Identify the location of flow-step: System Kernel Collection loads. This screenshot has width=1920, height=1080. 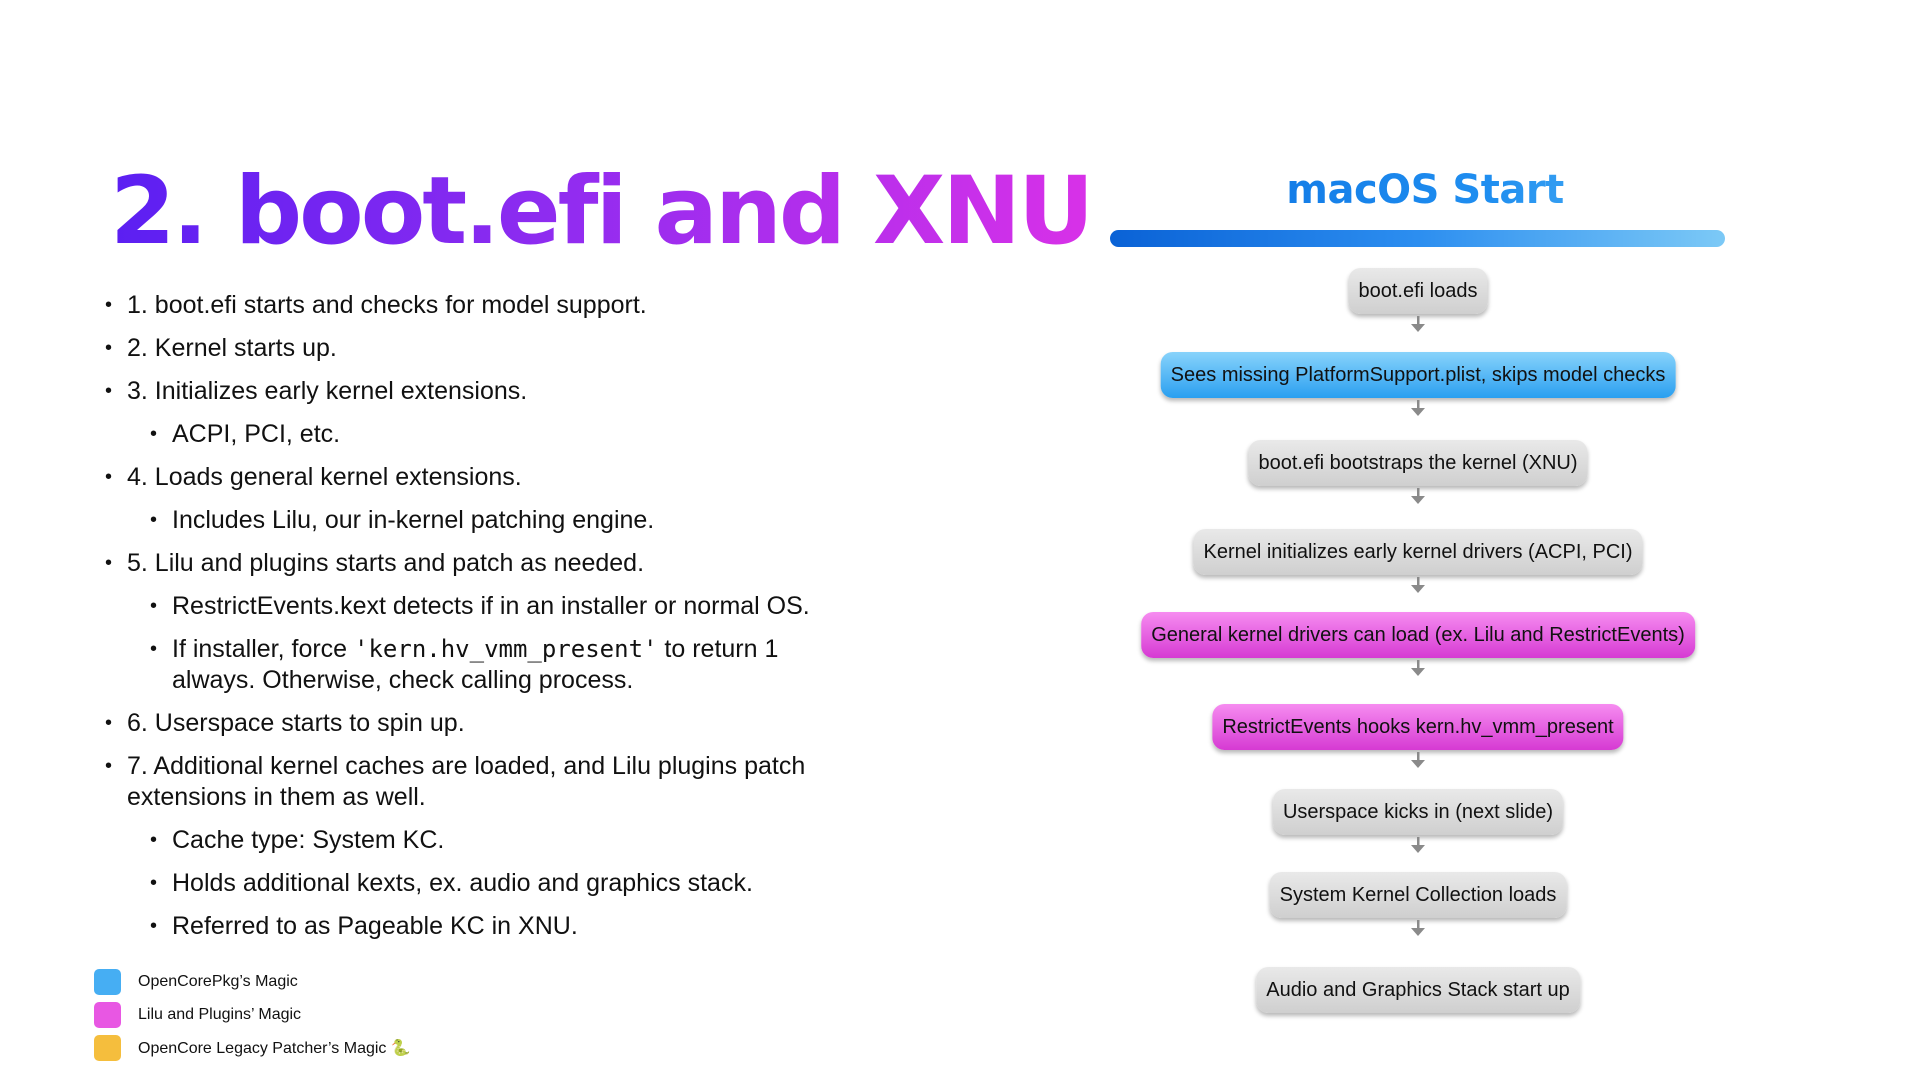
(1418, 895).